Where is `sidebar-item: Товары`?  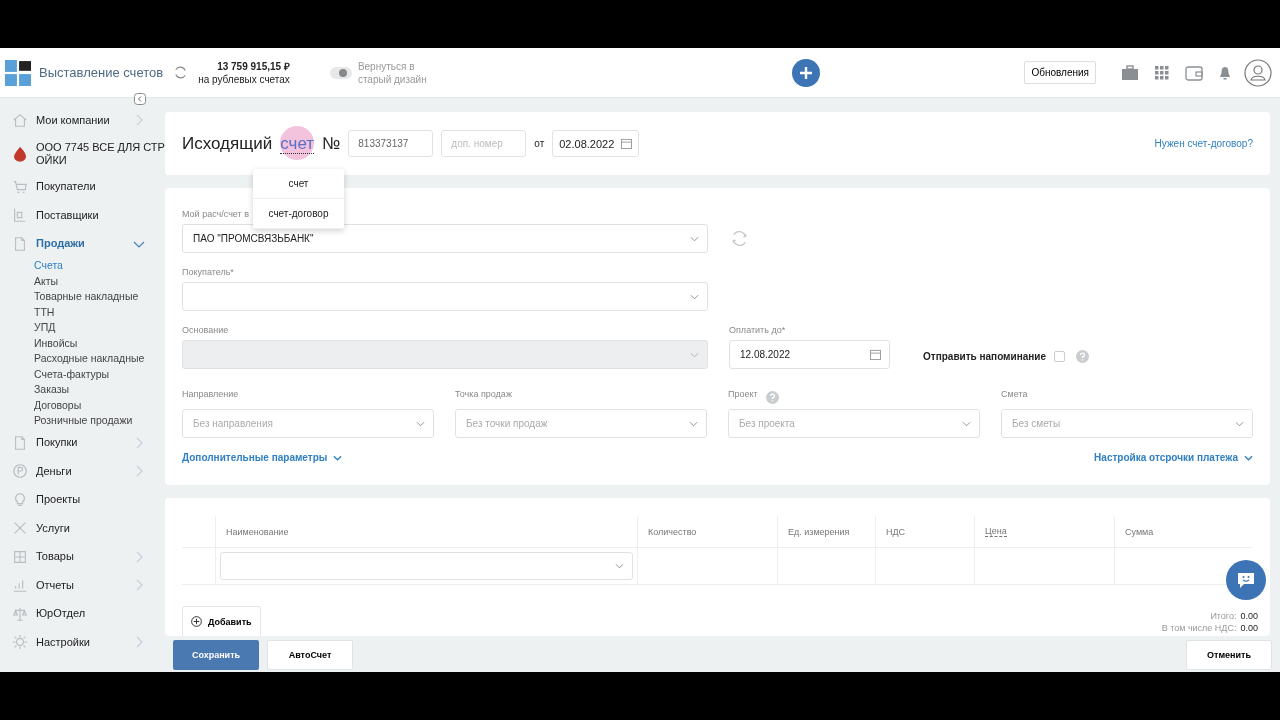
sidebar-item: Товары is located at coordinates (82, 556).